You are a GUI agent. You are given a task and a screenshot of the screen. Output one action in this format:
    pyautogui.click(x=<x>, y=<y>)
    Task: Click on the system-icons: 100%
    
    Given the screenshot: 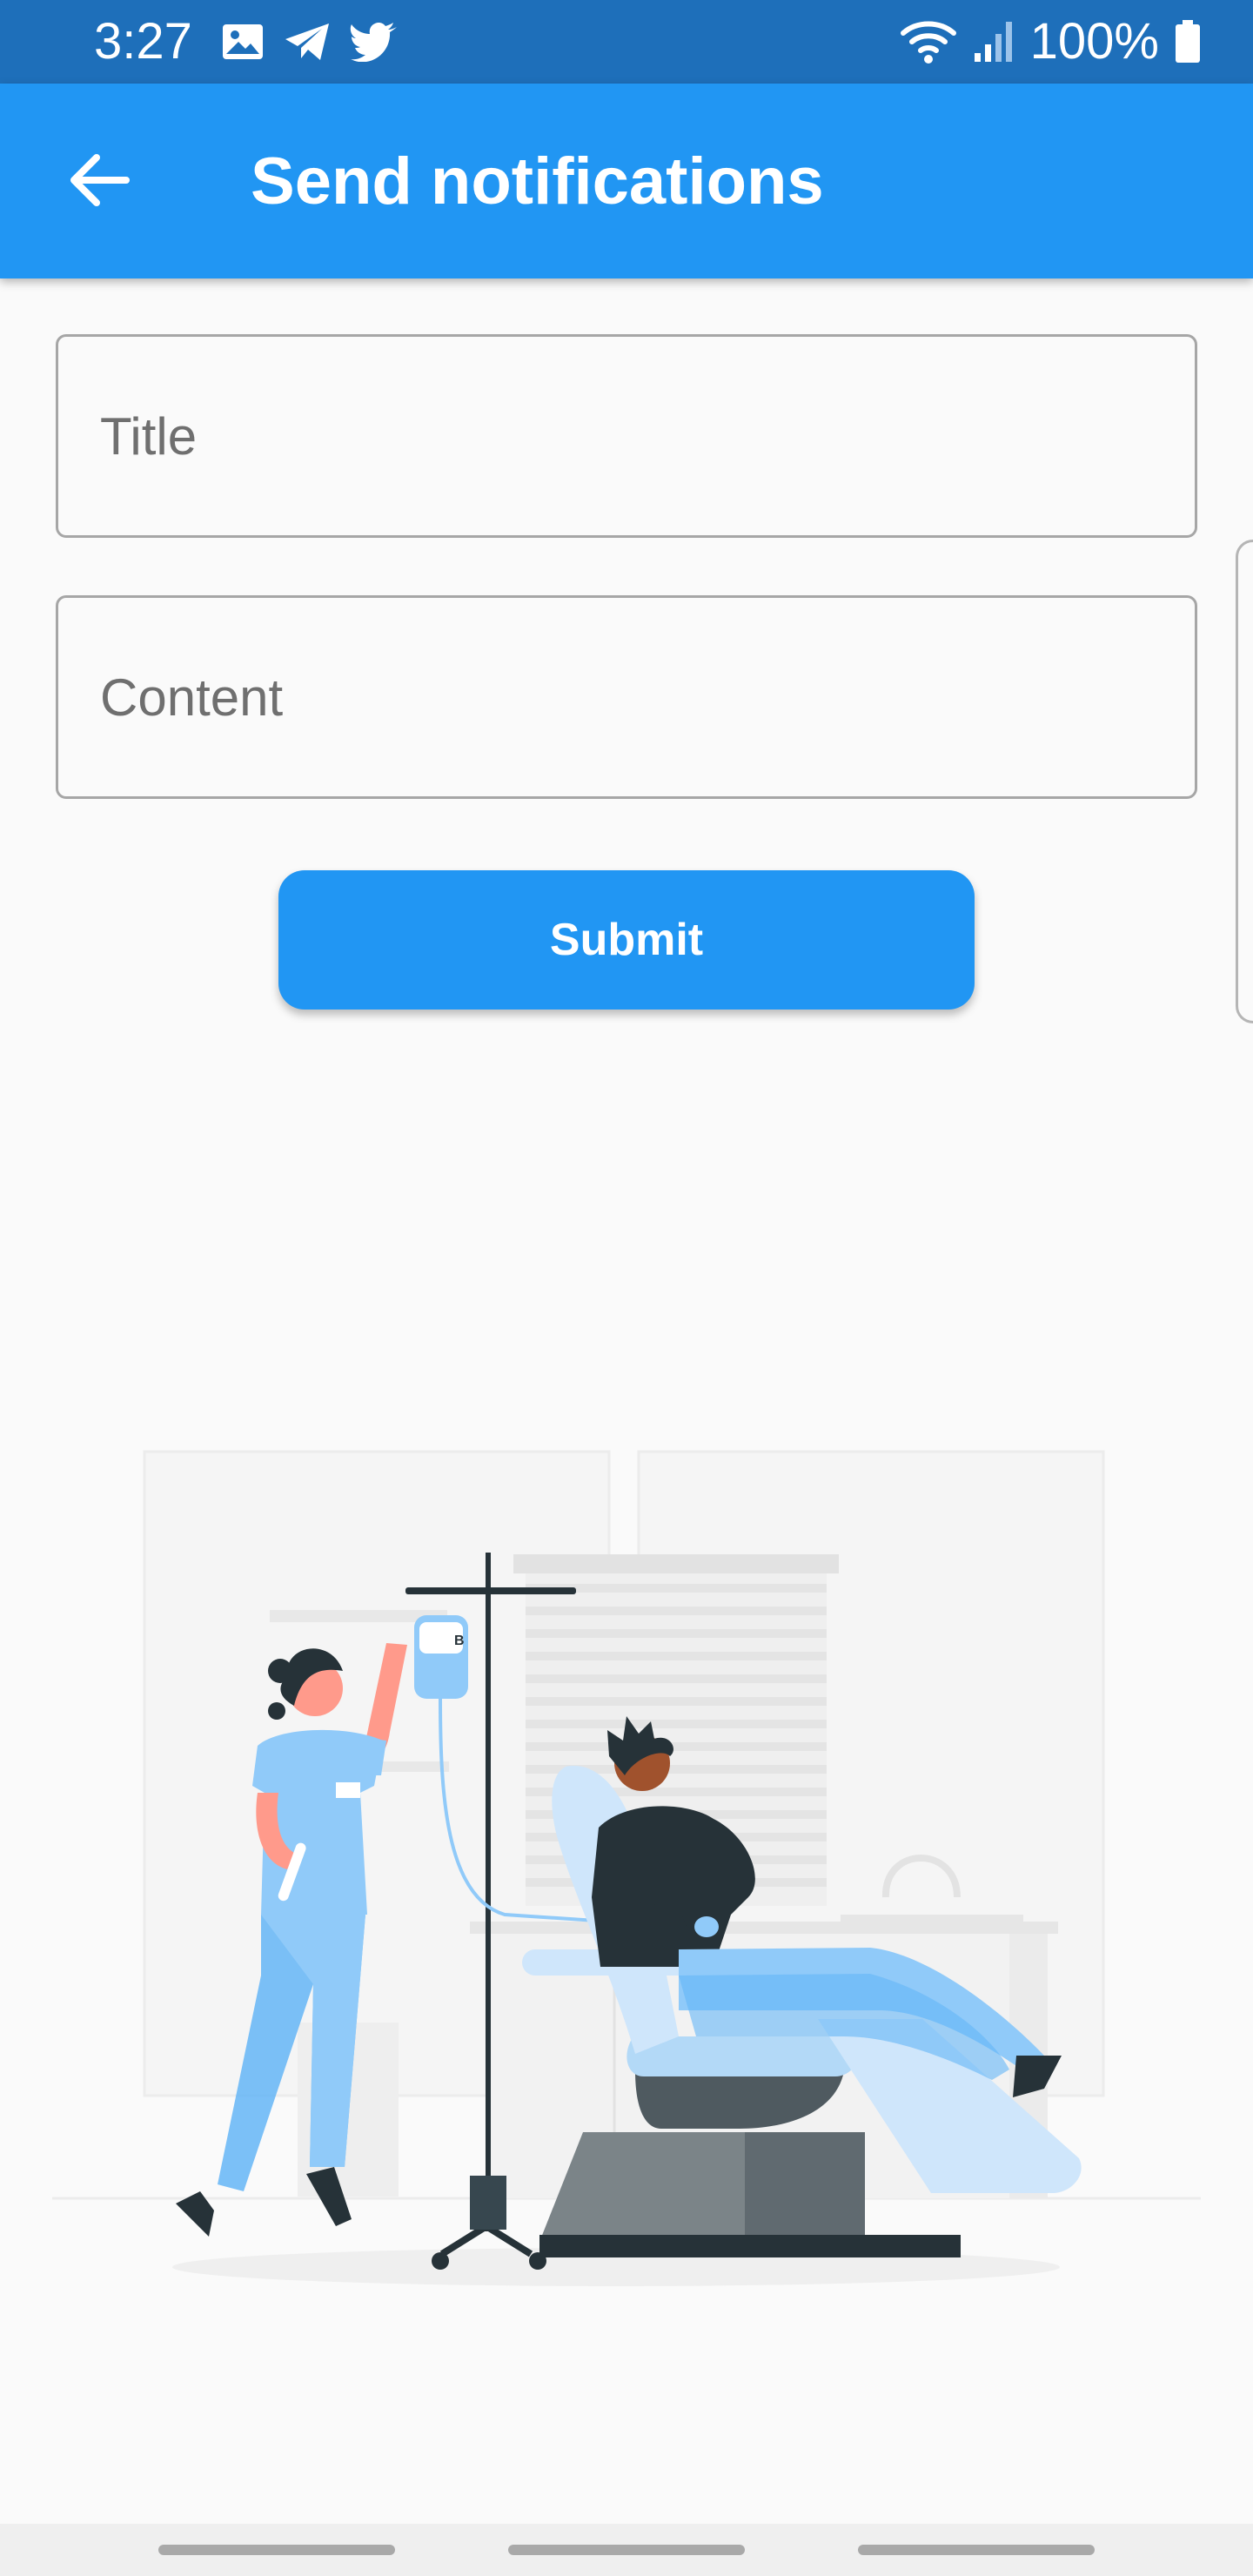 What is the action you would take?
    pyautogui.click(x=1050, y=41)
    